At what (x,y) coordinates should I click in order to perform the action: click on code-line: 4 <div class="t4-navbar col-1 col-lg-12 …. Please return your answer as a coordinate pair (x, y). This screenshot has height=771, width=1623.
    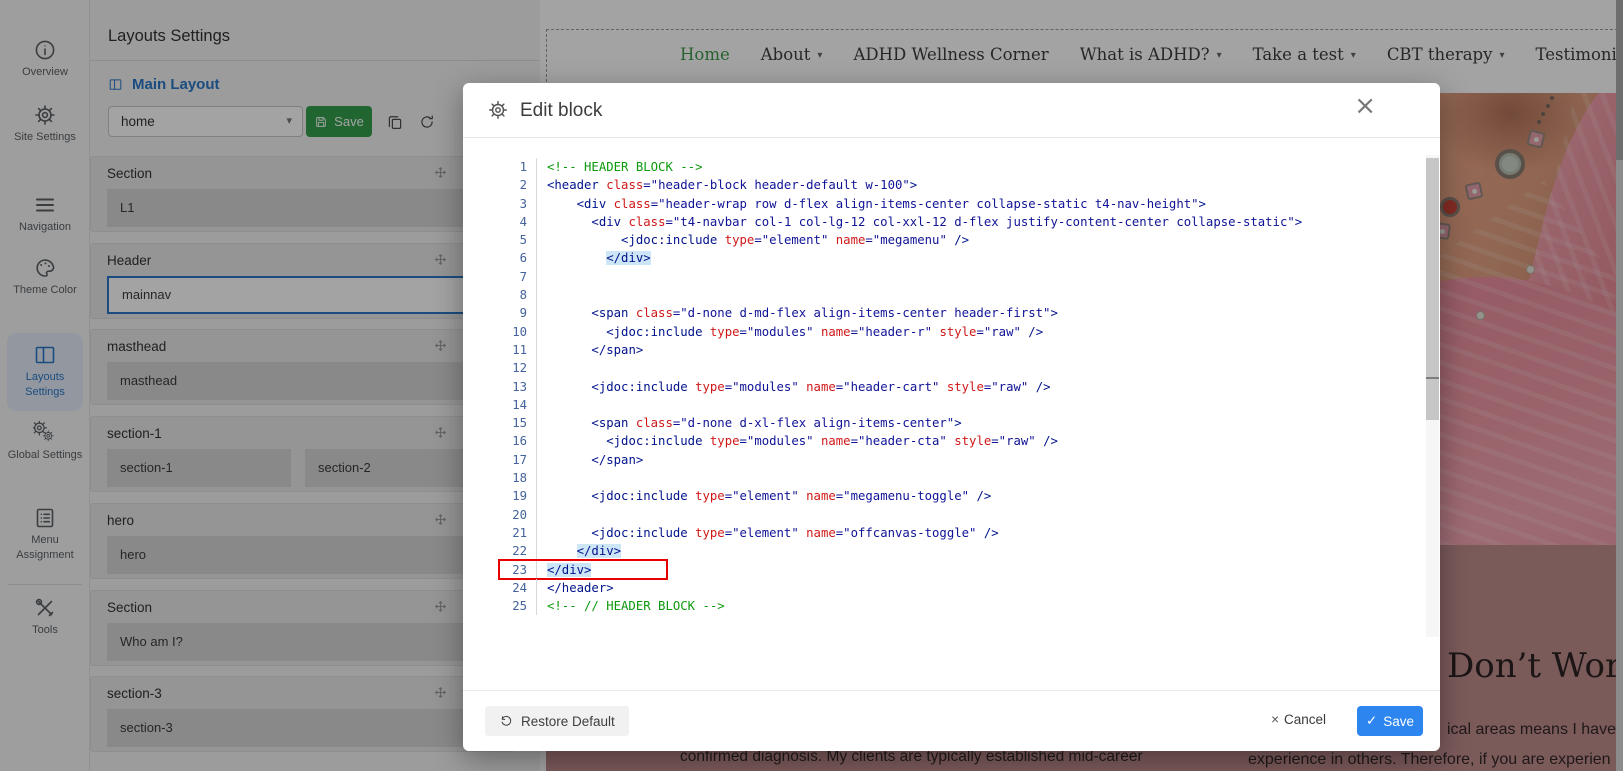
    Looking at the image, I should click on (960, 222).